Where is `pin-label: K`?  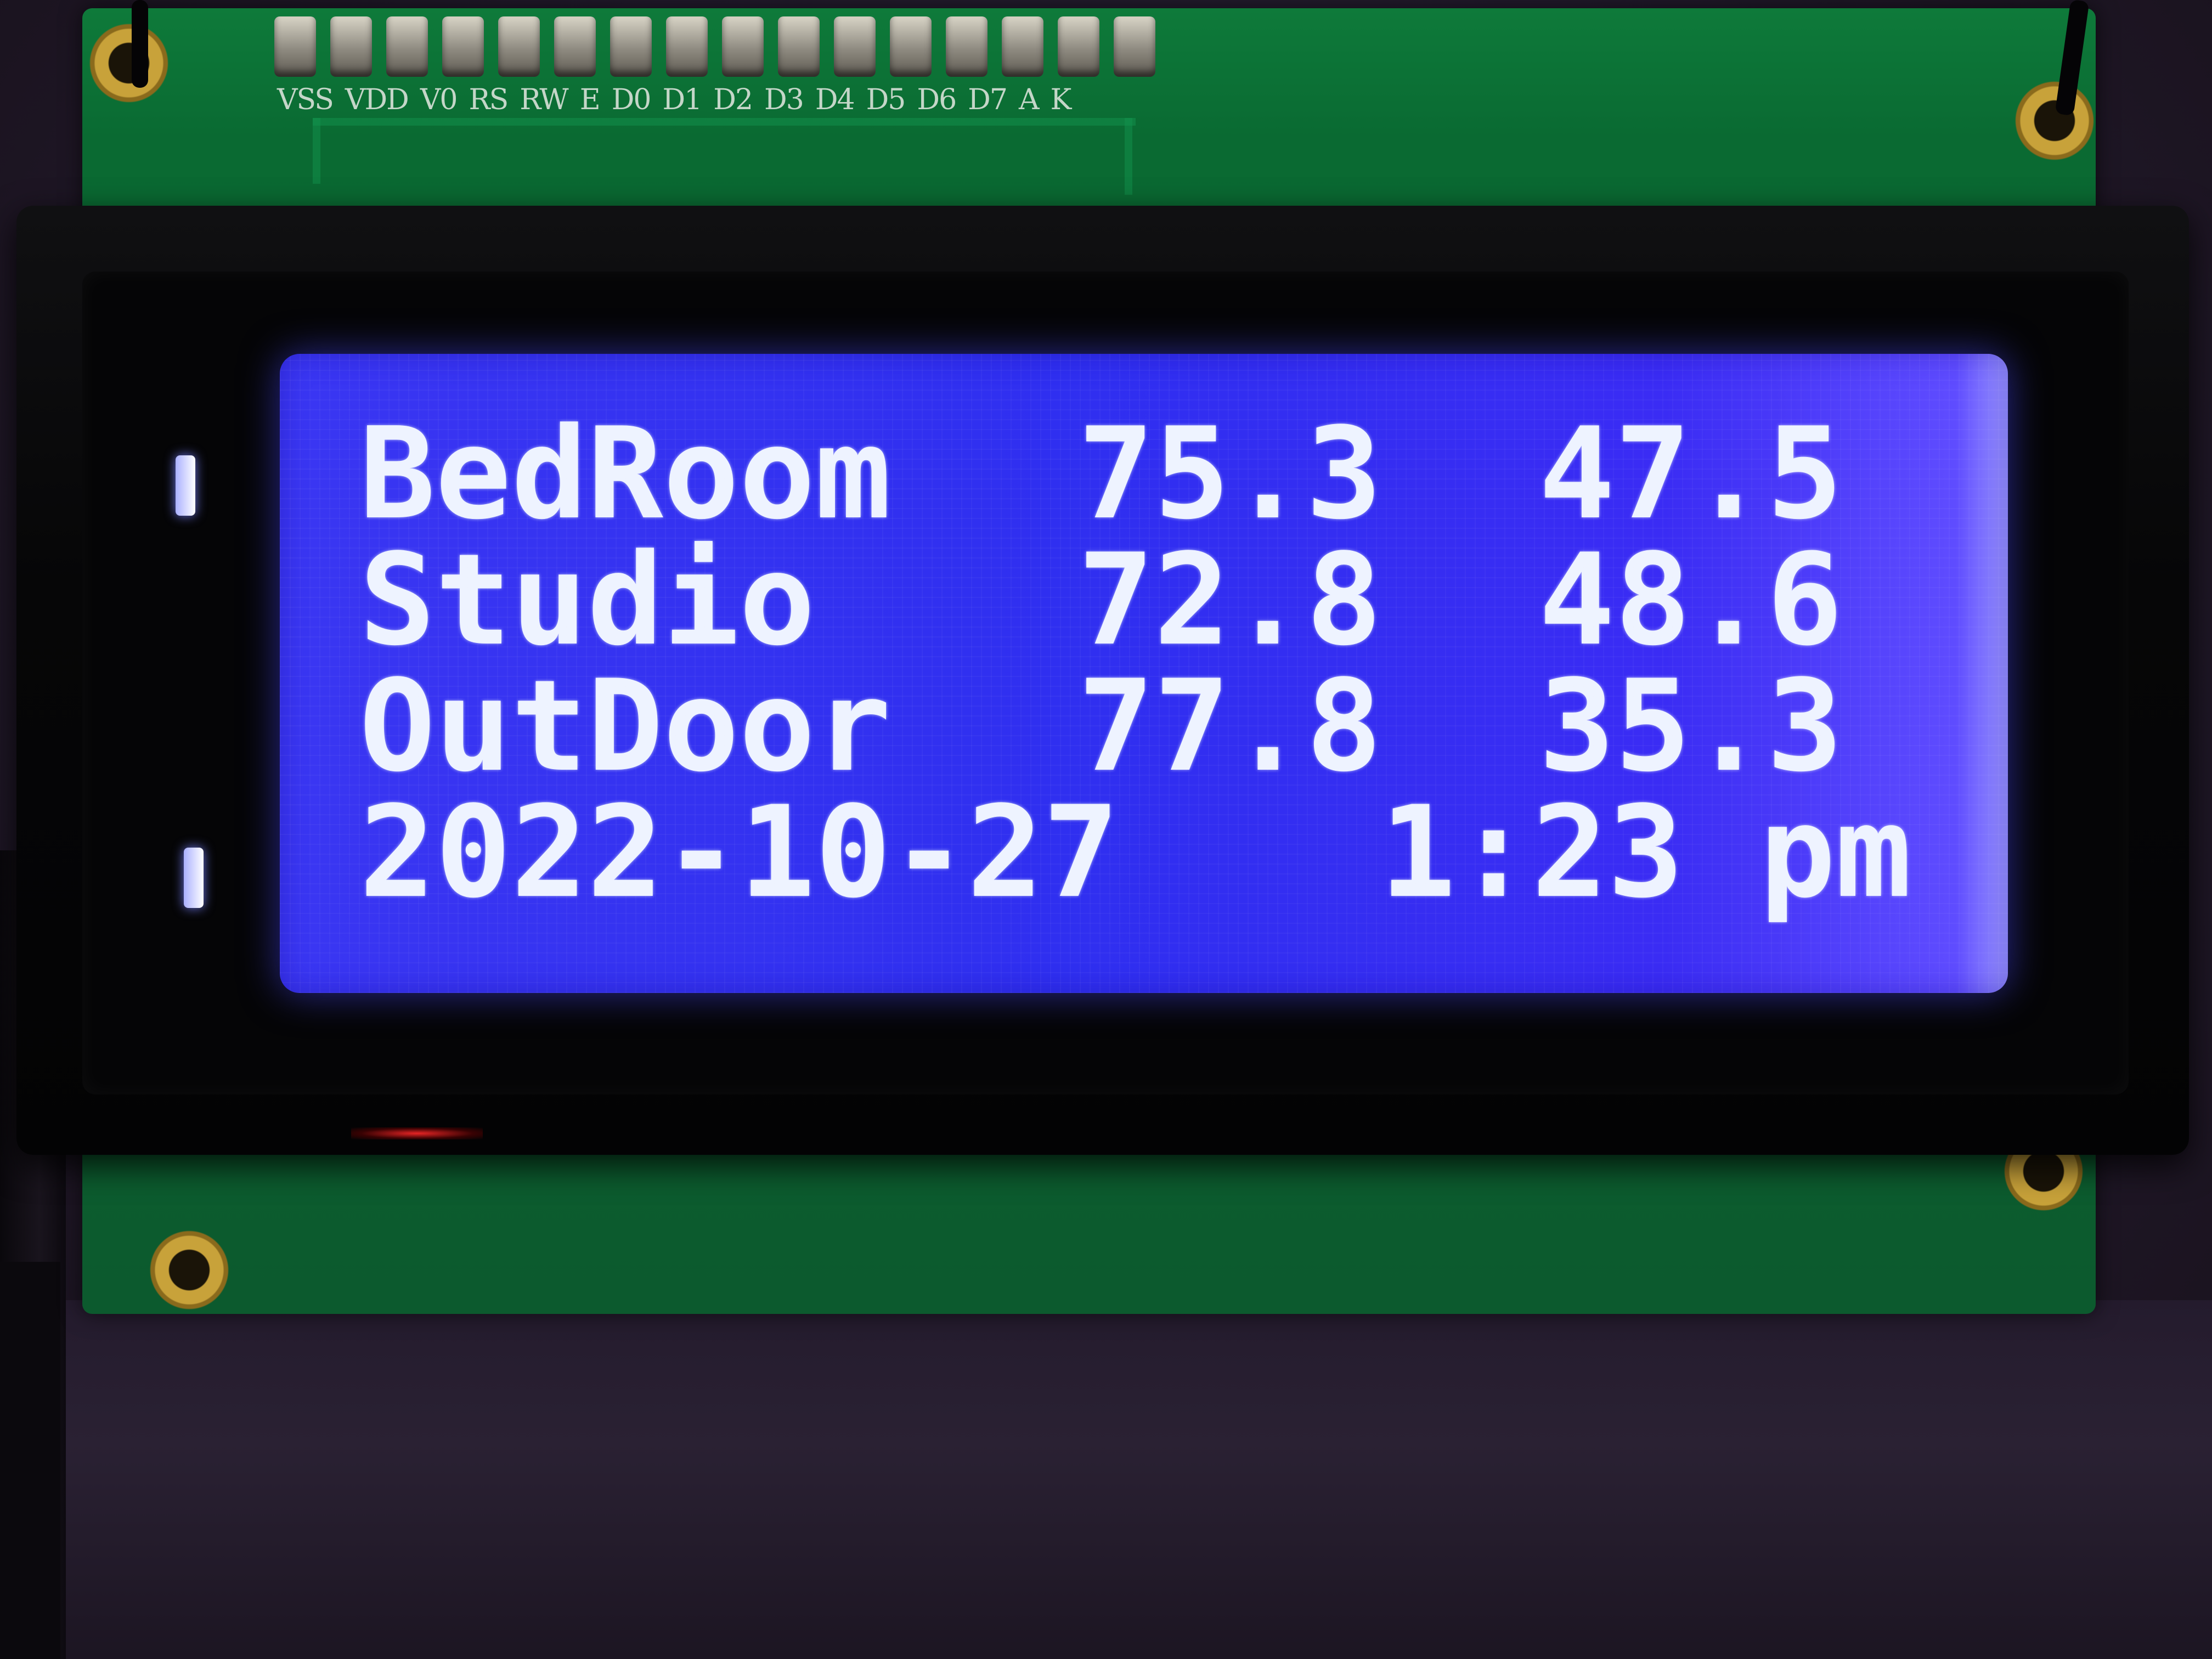 pin-label: K is located at coordinates (1061, 99).